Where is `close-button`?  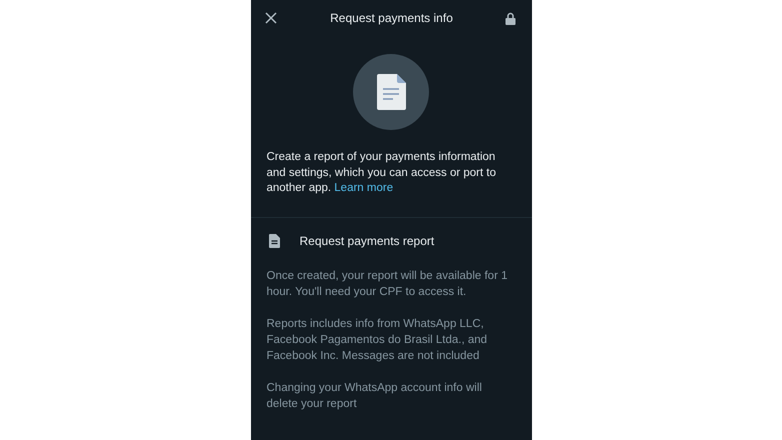 close-button is located at coordinates (270, 18).